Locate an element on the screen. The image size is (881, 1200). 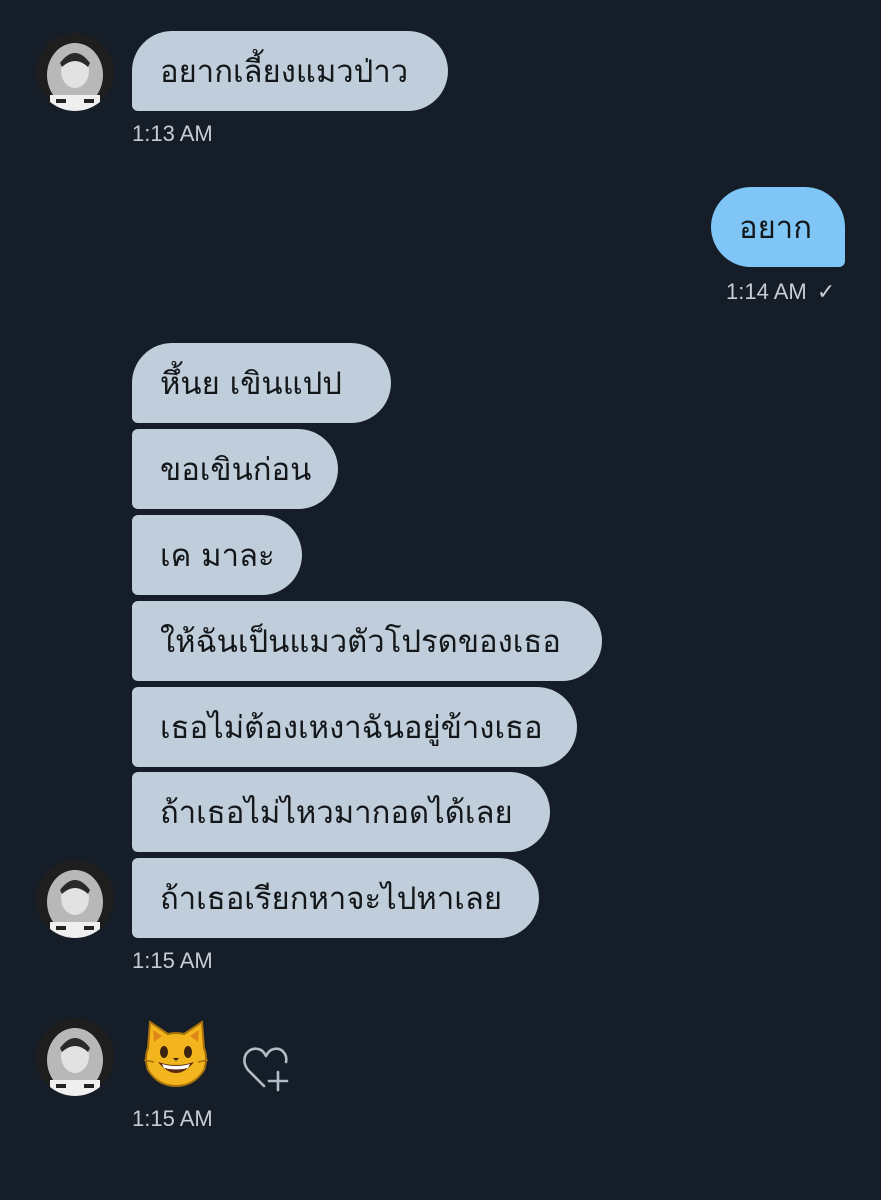
message-bubble-incoming: เธอไม่ต้องเหงาฉันอยู่ข้างเธอ is located at coordinates (354, 727).